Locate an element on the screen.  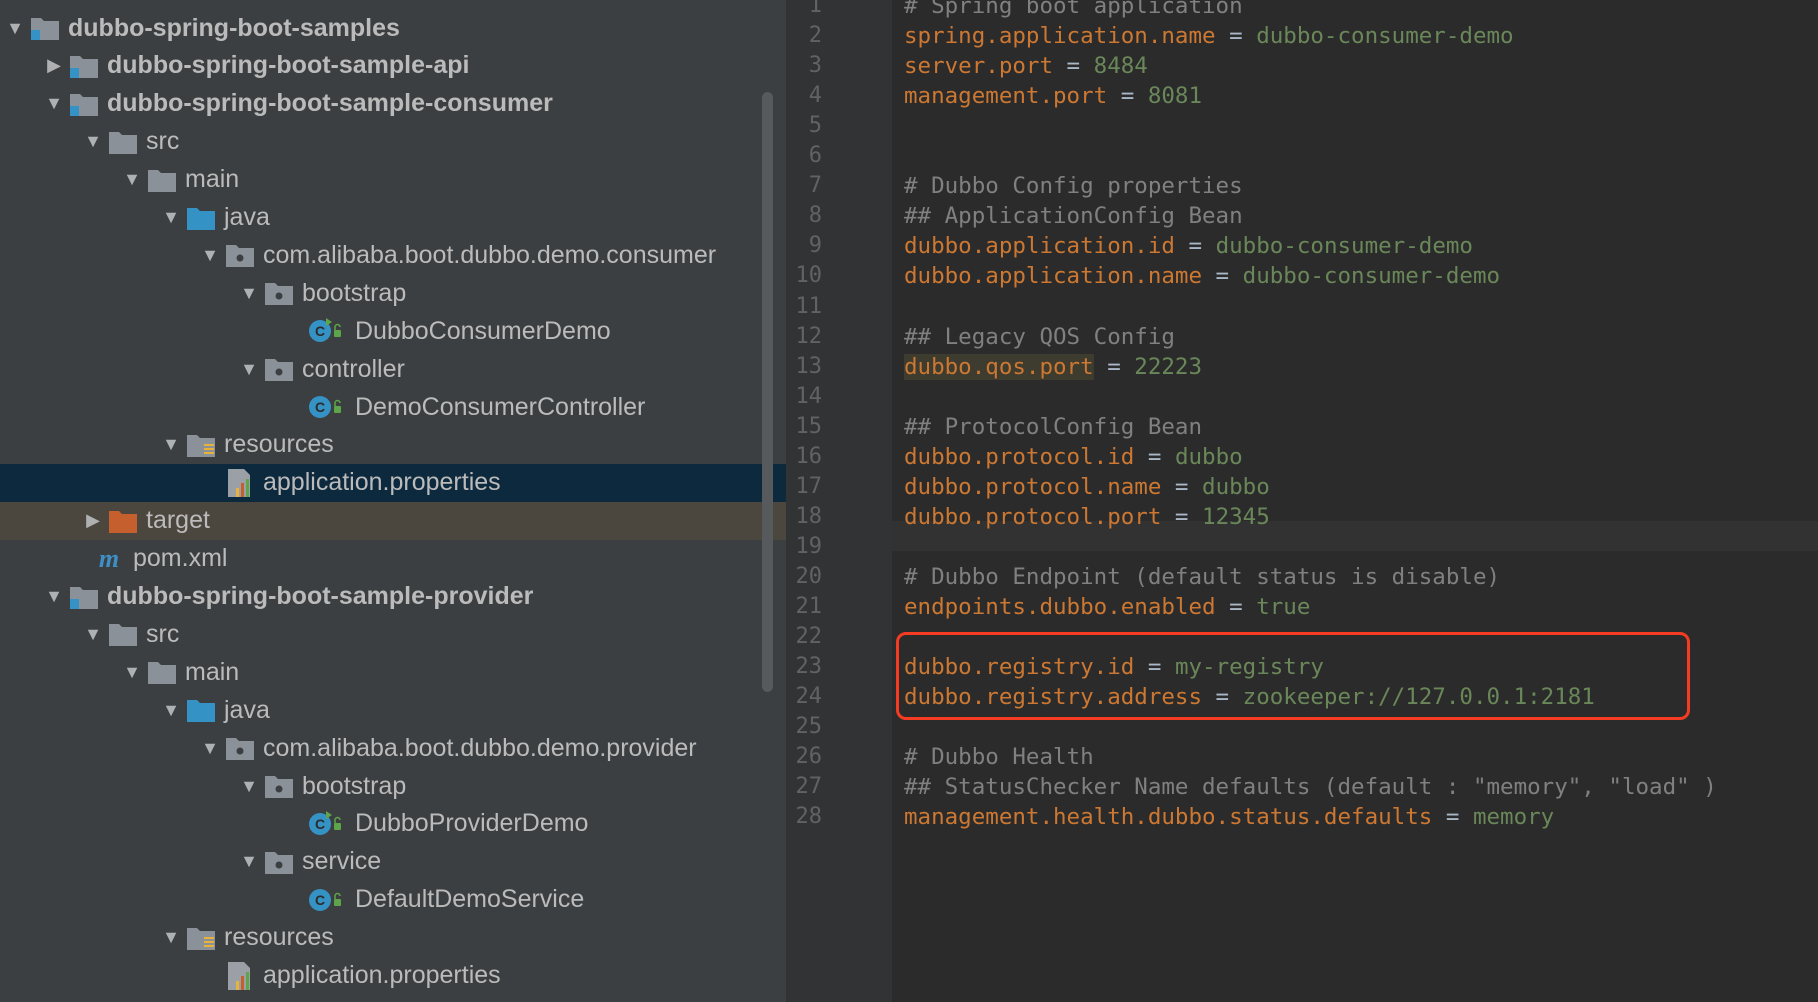
registry-highlight-box is located at coordinates (1293, 676).